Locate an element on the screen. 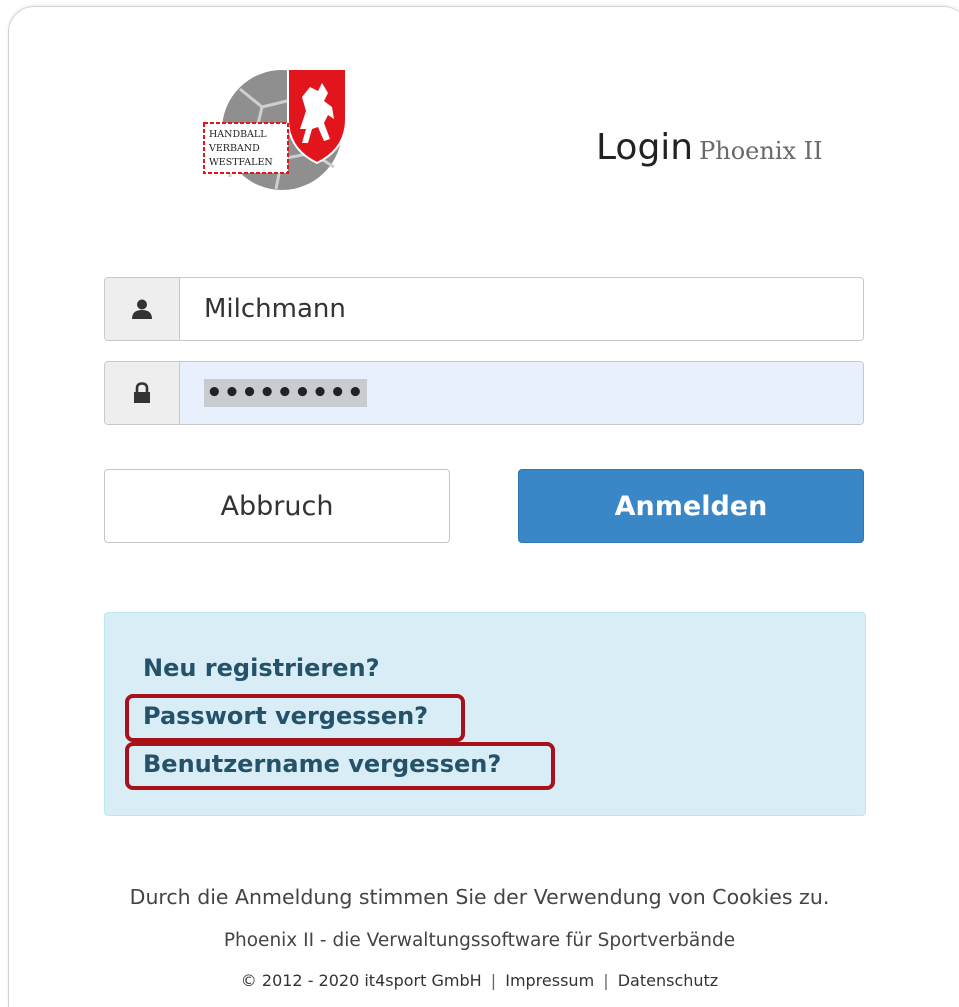 This screenshot has width=959, height=1007. login-title: Login is located at coordinates (645, 147).